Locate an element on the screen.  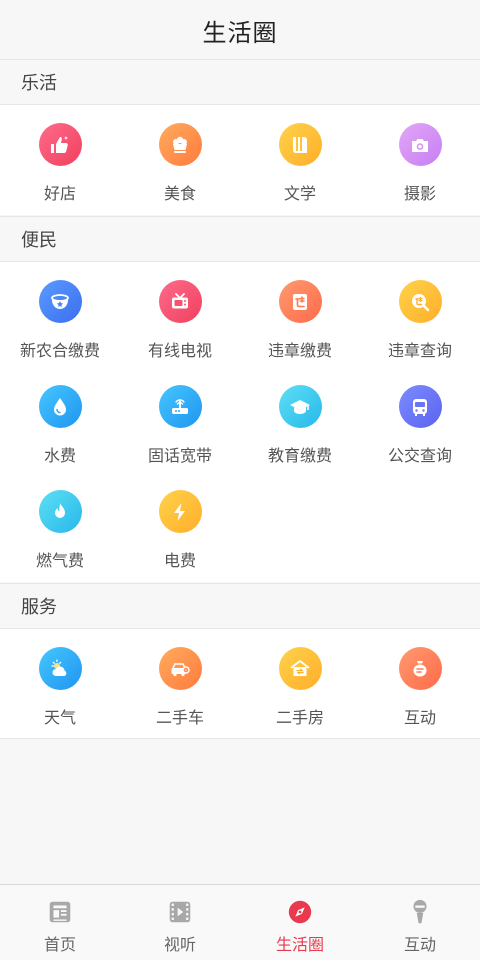
tab-label: 互动 is located at coordinates (419, 944).